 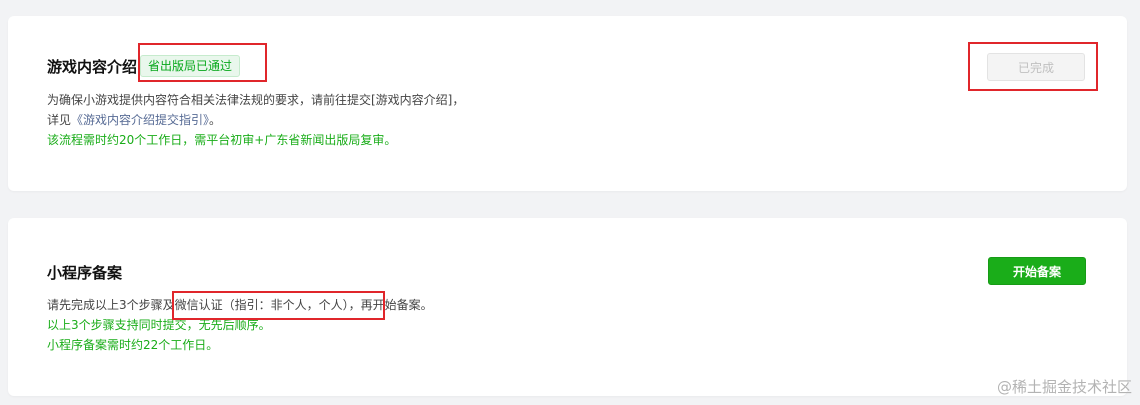 What do you see at coordinates (190, 66) in the screenshot?
I see `status-badge: 省出版局已通过` at bounding box center [190, 66].